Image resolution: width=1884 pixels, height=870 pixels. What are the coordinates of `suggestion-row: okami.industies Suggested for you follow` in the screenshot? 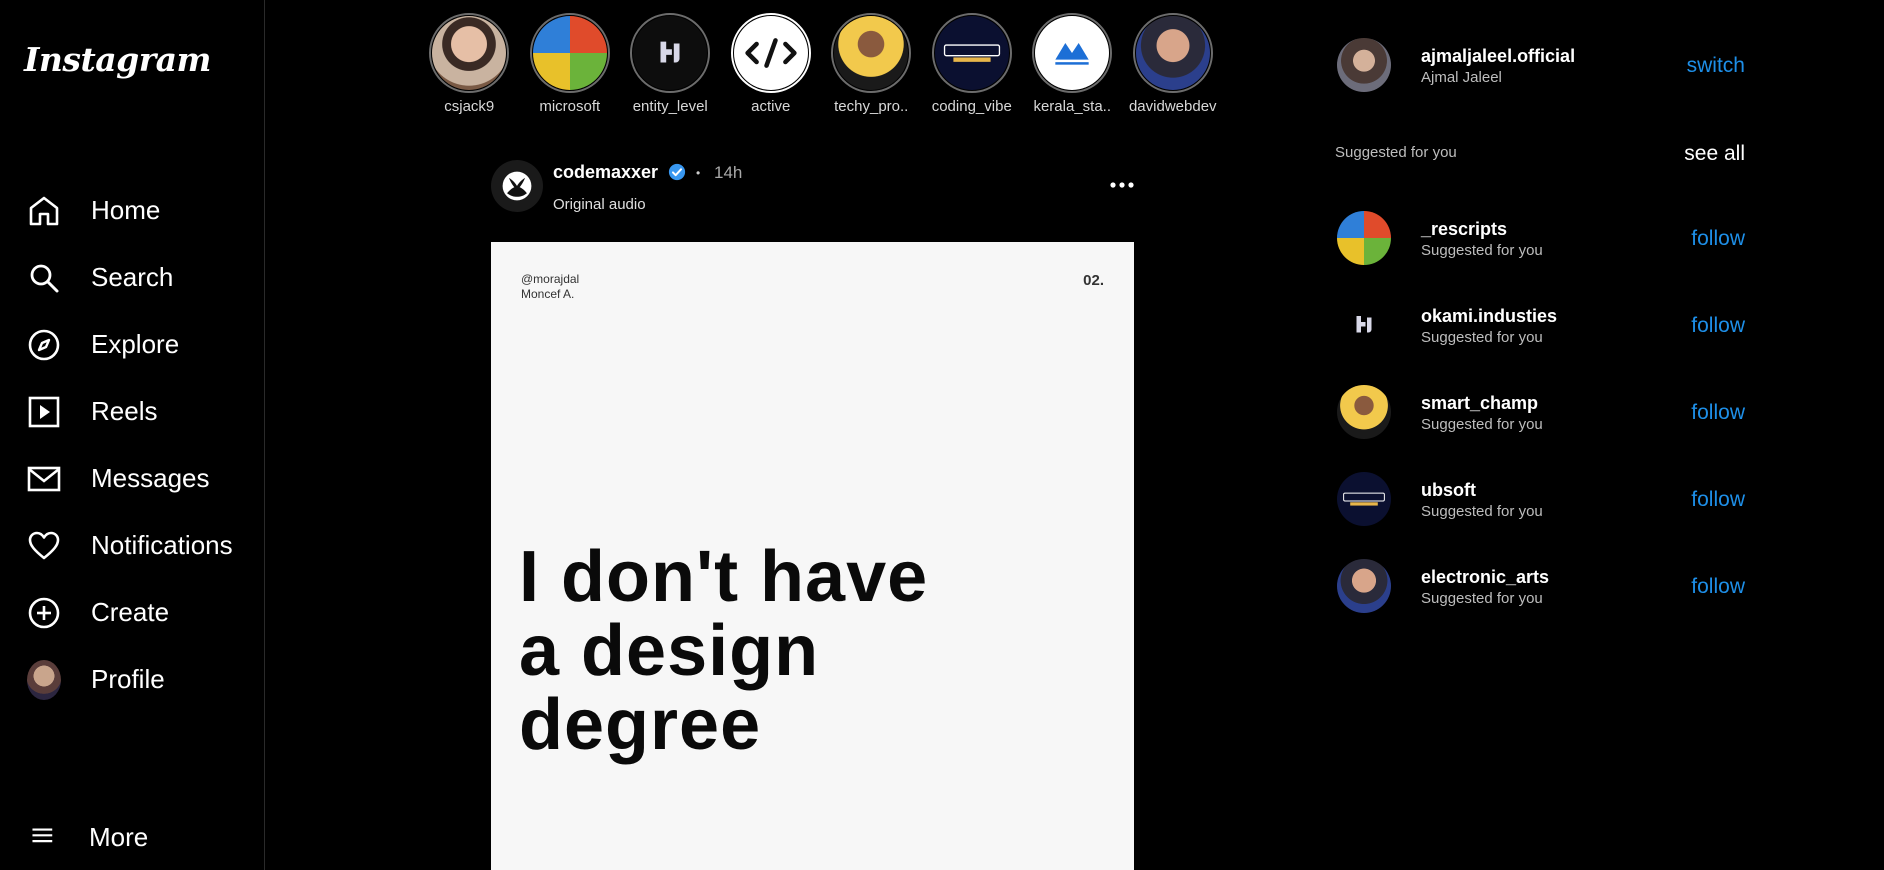 It's located at (1540, 326).